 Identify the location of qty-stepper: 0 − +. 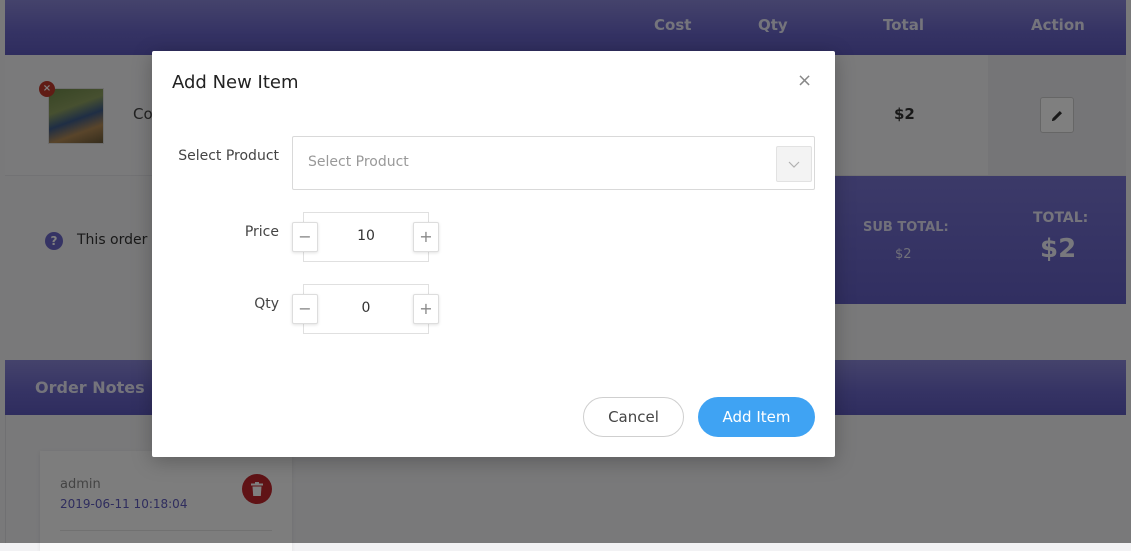
(365, 309).